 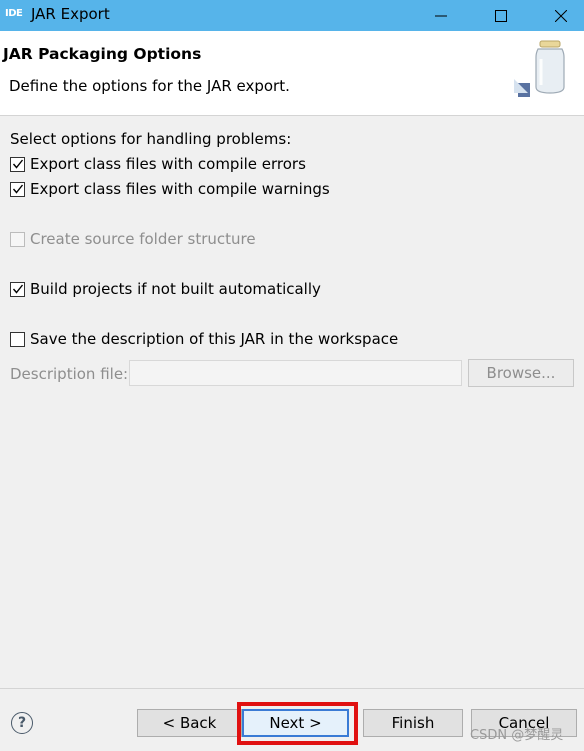 I want to click on maximize-icon, so click(x=501, y=15).